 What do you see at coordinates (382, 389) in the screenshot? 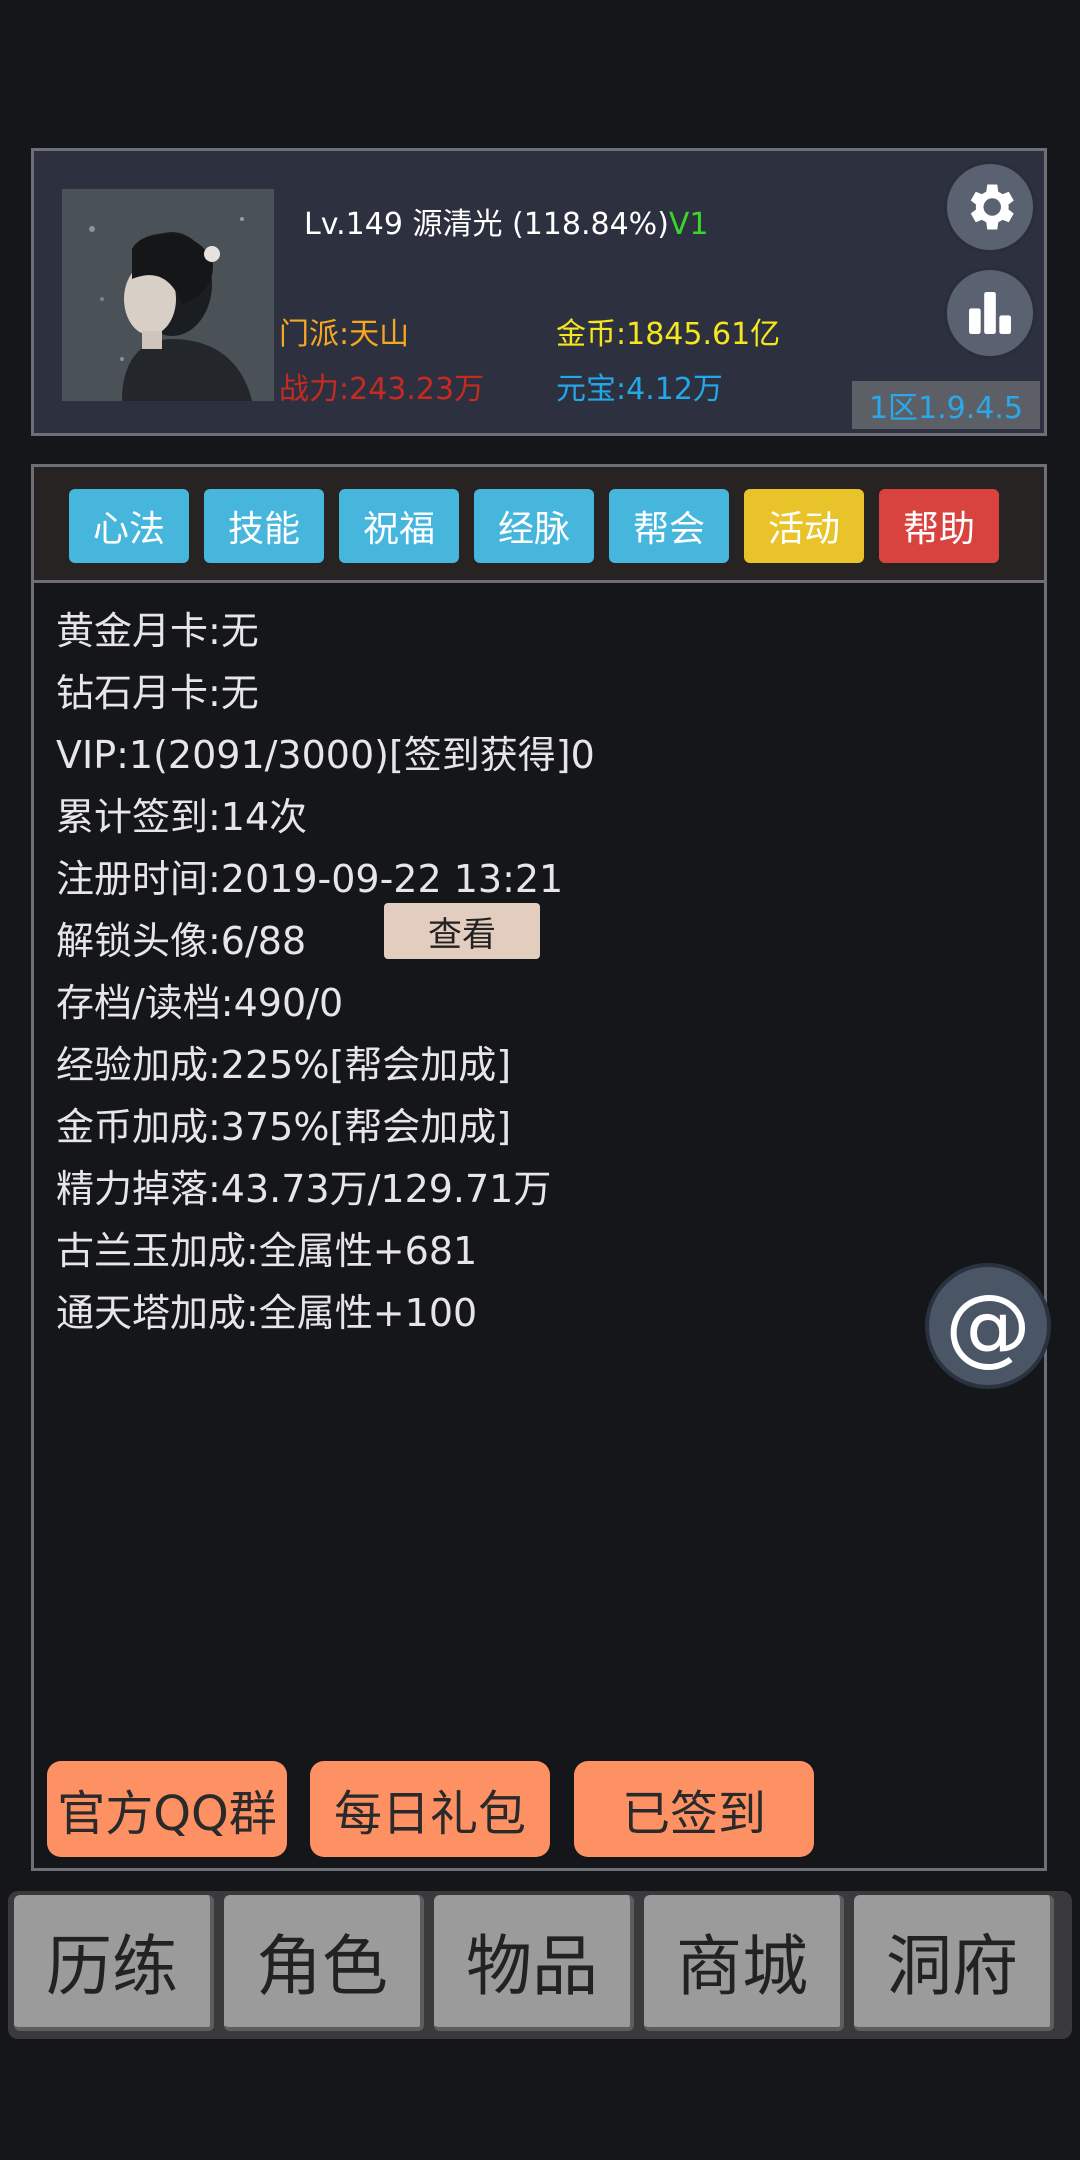
I see `power-label: 战力:243.23万` at bounding box center [382, 389].